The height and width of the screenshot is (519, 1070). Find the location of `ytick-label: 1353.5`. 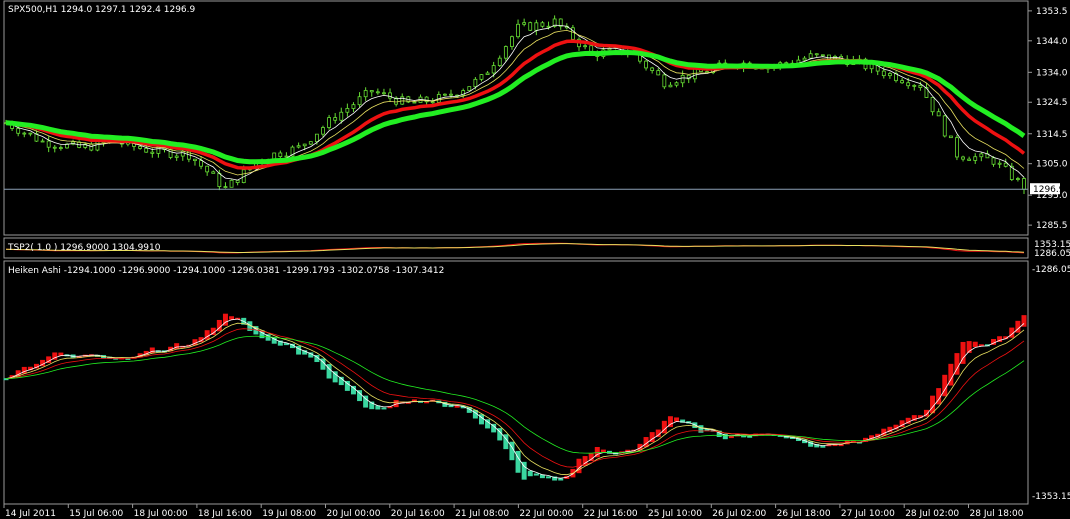

ytick-label: 1353.5 is located at coordinates (1052, 12).